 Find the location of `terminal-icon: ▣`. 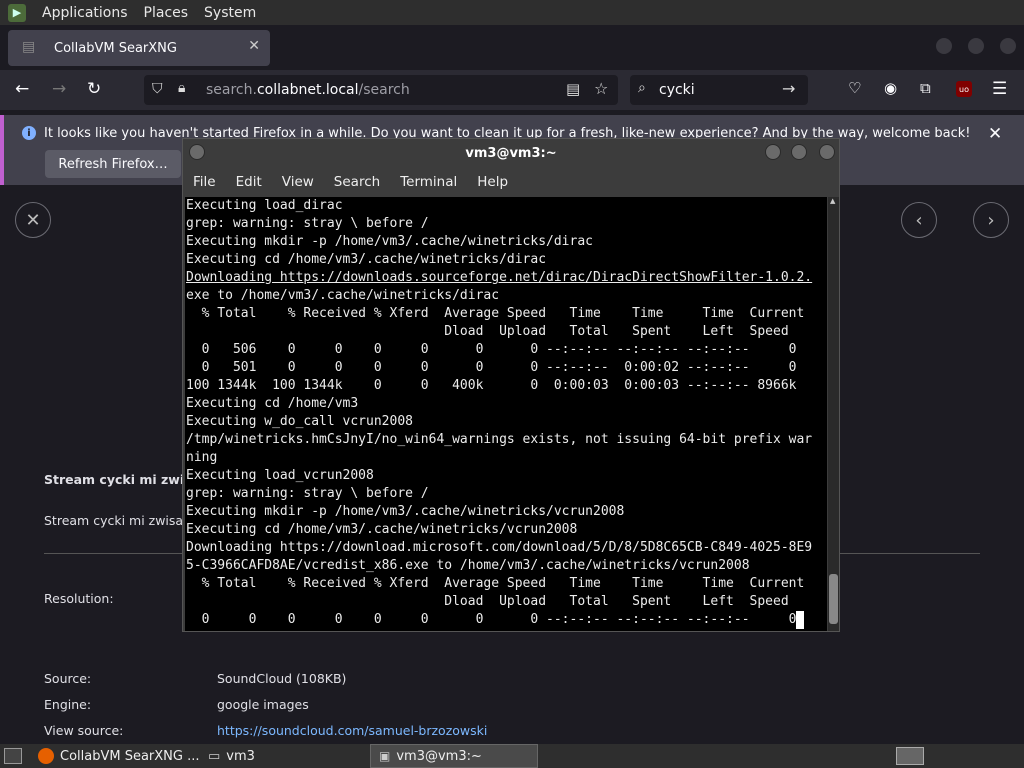

terminal-icon: ▣ is located at coordinates (385, 756).